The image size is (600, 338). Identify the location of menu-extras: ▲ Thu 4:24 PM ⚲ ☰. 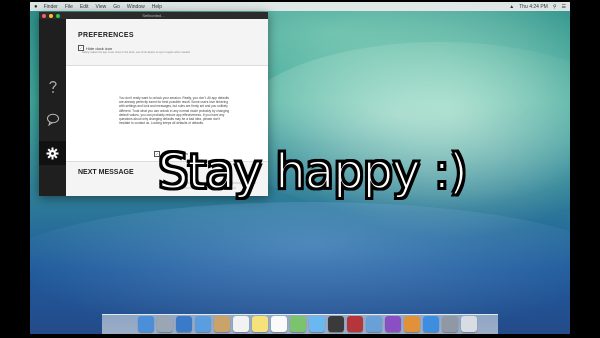
(537, 7).